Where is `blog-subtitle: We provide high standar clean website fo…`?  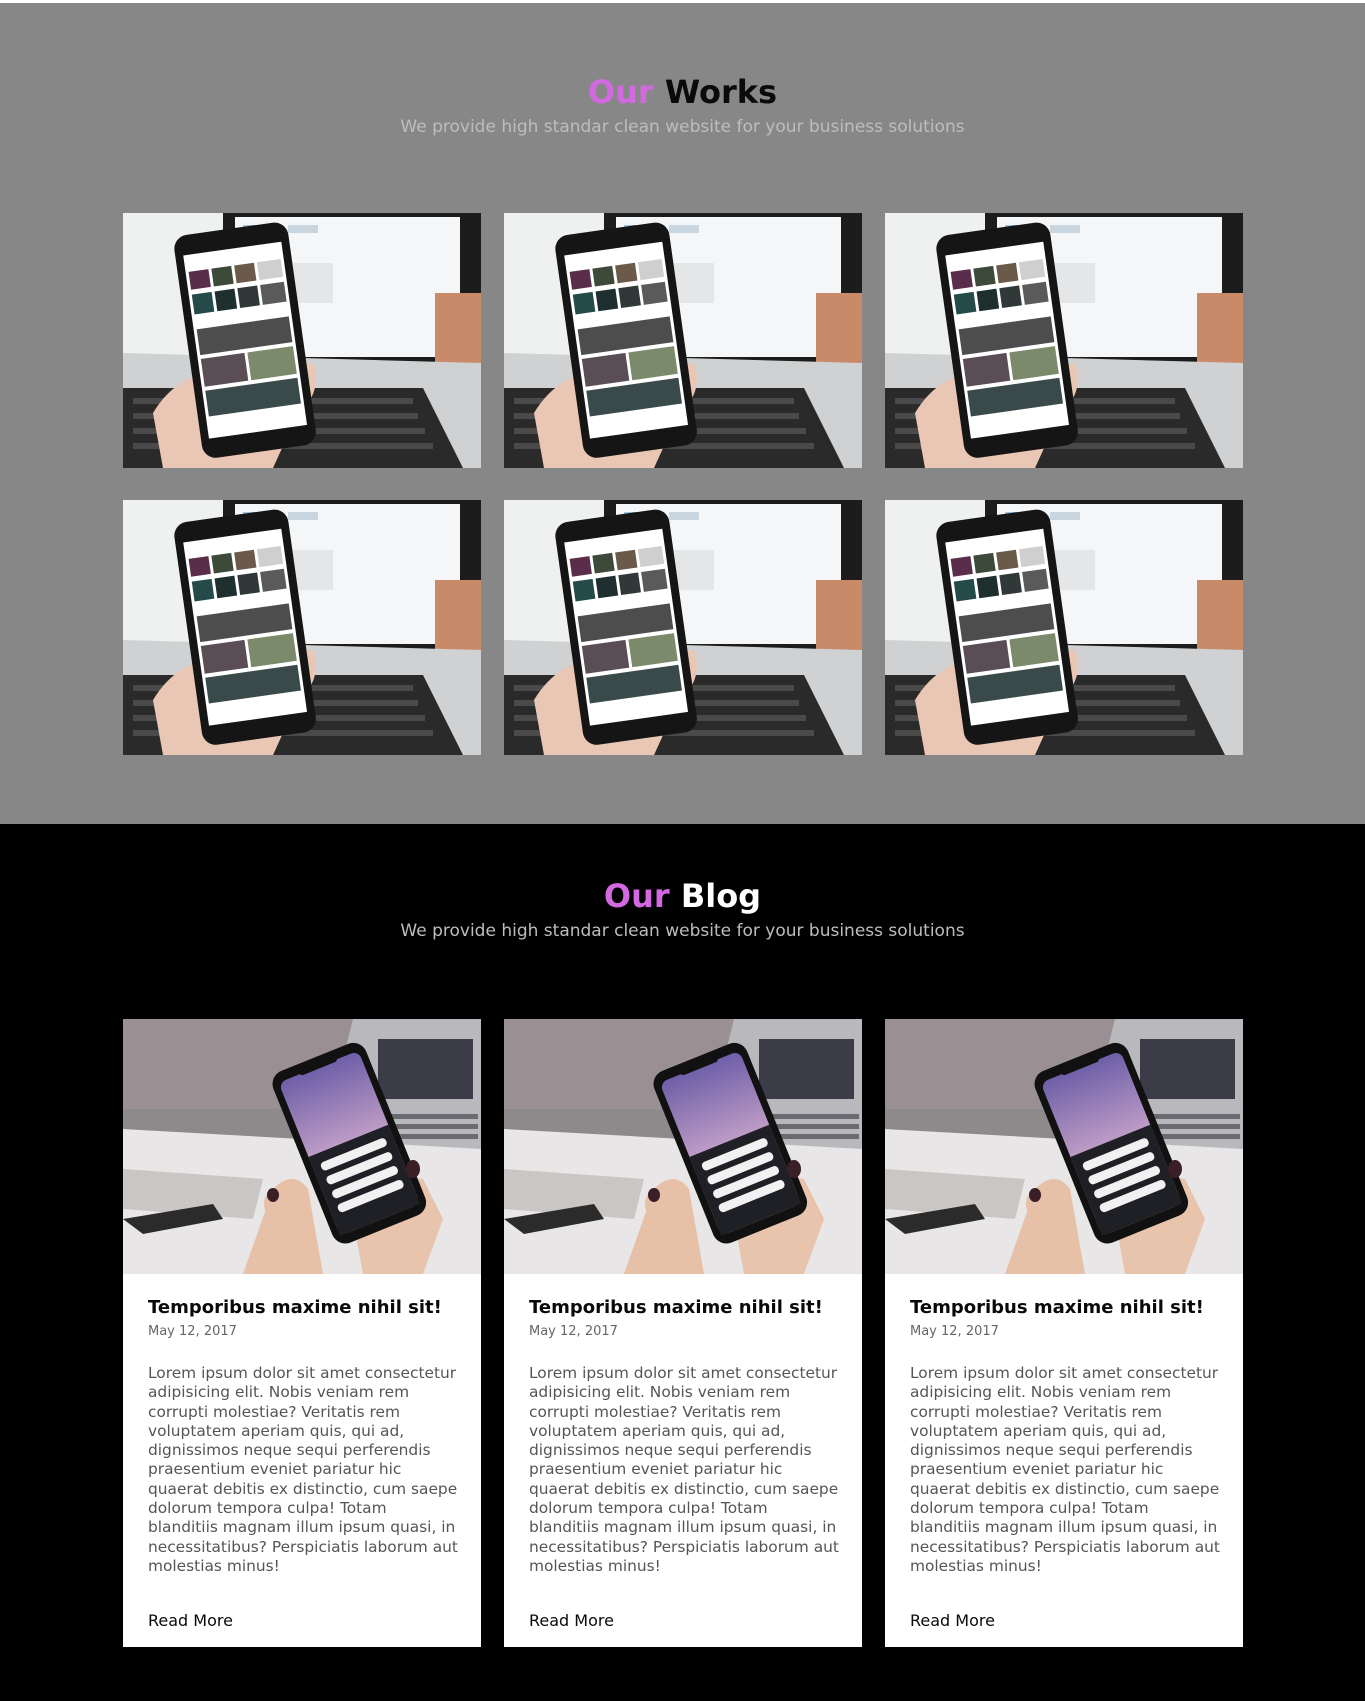 blog-subtitle: We provide high standar clean website fo… is located at coordinates (682, 931).